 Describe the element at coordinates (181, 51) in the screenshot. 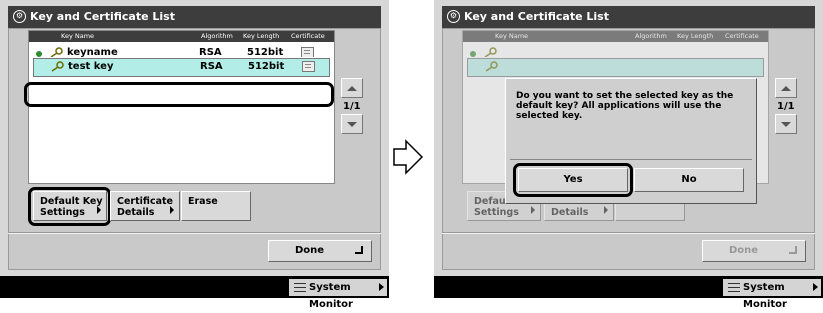

I see `list-row: keyname RSA 512bit` at that location.